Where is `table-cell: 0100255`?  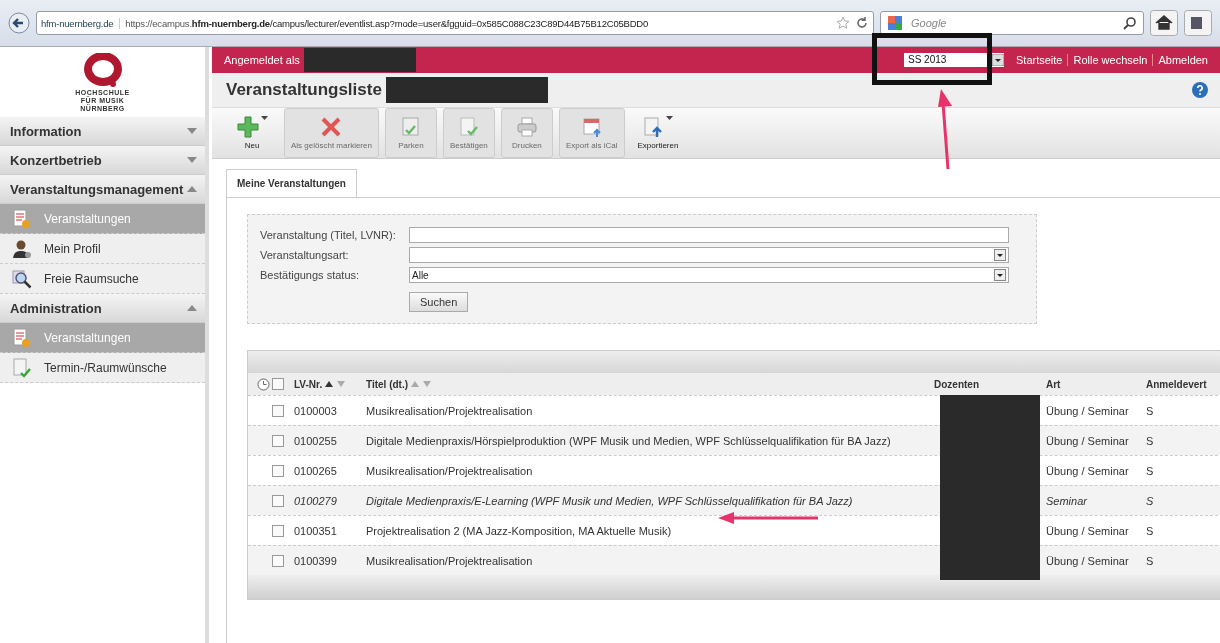 table-cell: 0100255 is located at coordinates (315, 440).